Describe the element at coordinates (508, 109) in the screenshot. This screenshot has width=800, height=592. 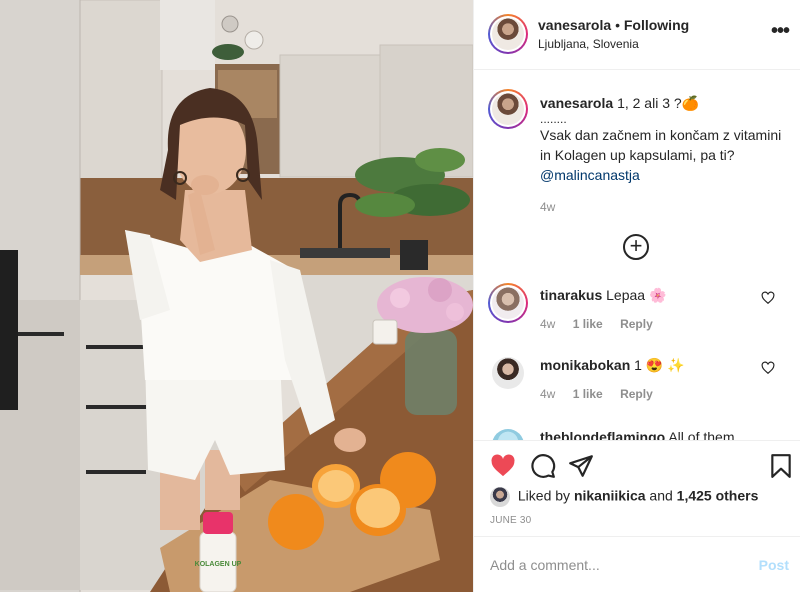
I see `caption-avatar` at that location.